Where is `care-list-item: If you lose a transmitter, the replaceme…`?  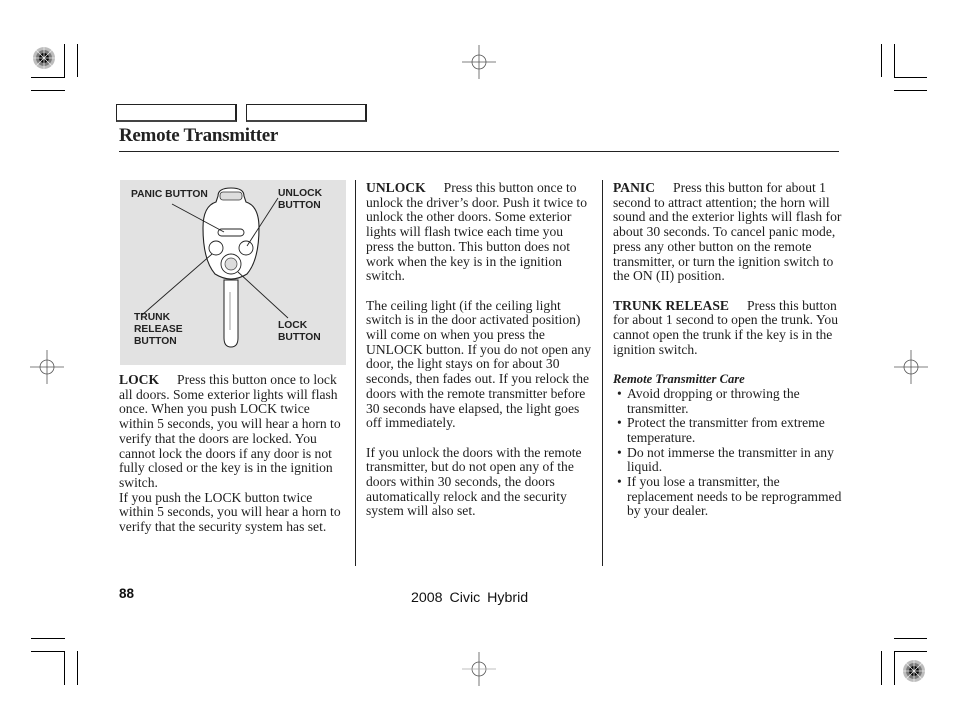 care-list-item: If you lose a transmitter, the replaceme… is located at coordinates (728, 496).